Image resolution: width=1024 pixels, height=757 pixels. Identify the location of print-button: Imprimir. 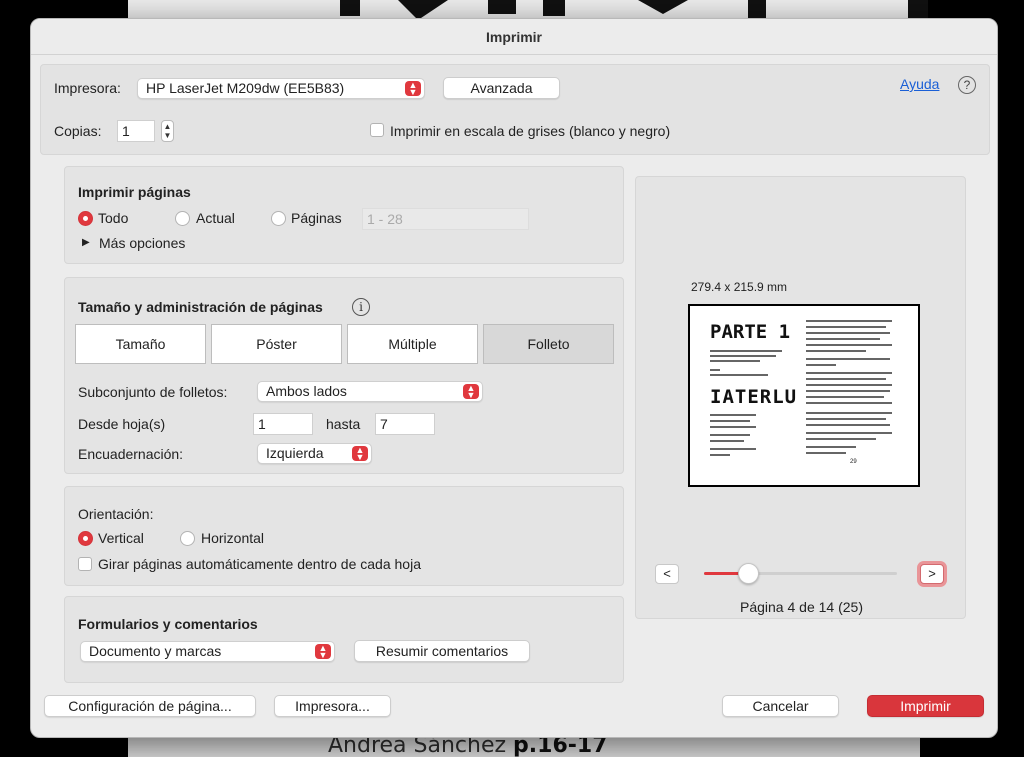
(925, 706).